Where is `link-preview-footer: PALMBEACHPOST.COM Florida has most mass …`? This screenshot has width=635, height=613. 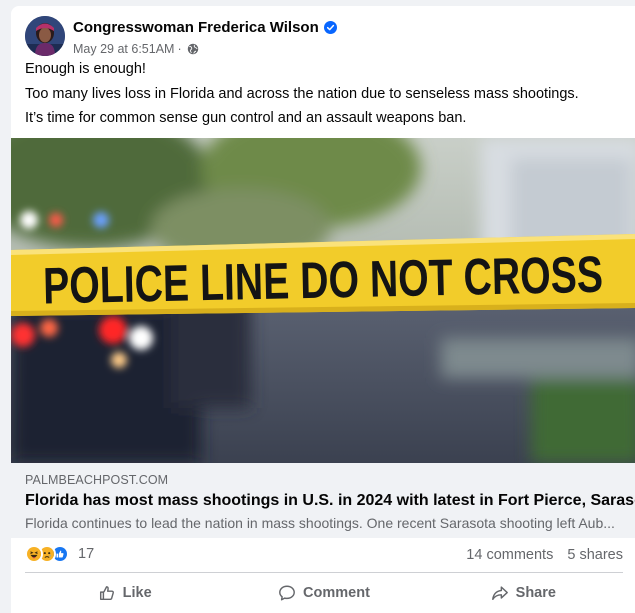 link-preview-footer: PALMBEACHPOST.COM Florida has most mass … is located at coordinates (323, 500).